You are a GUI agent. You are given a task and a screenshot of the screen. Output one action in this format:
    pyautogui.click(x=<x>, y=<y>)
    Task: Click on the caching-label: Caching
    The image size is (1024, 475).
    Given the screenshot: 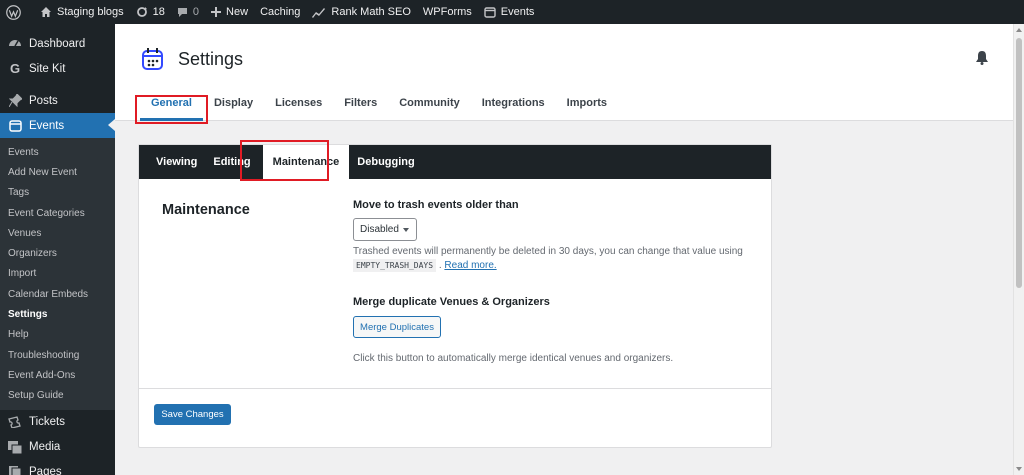 What is the action you would take?
    pyautogui.click(x=280, y=12)
    